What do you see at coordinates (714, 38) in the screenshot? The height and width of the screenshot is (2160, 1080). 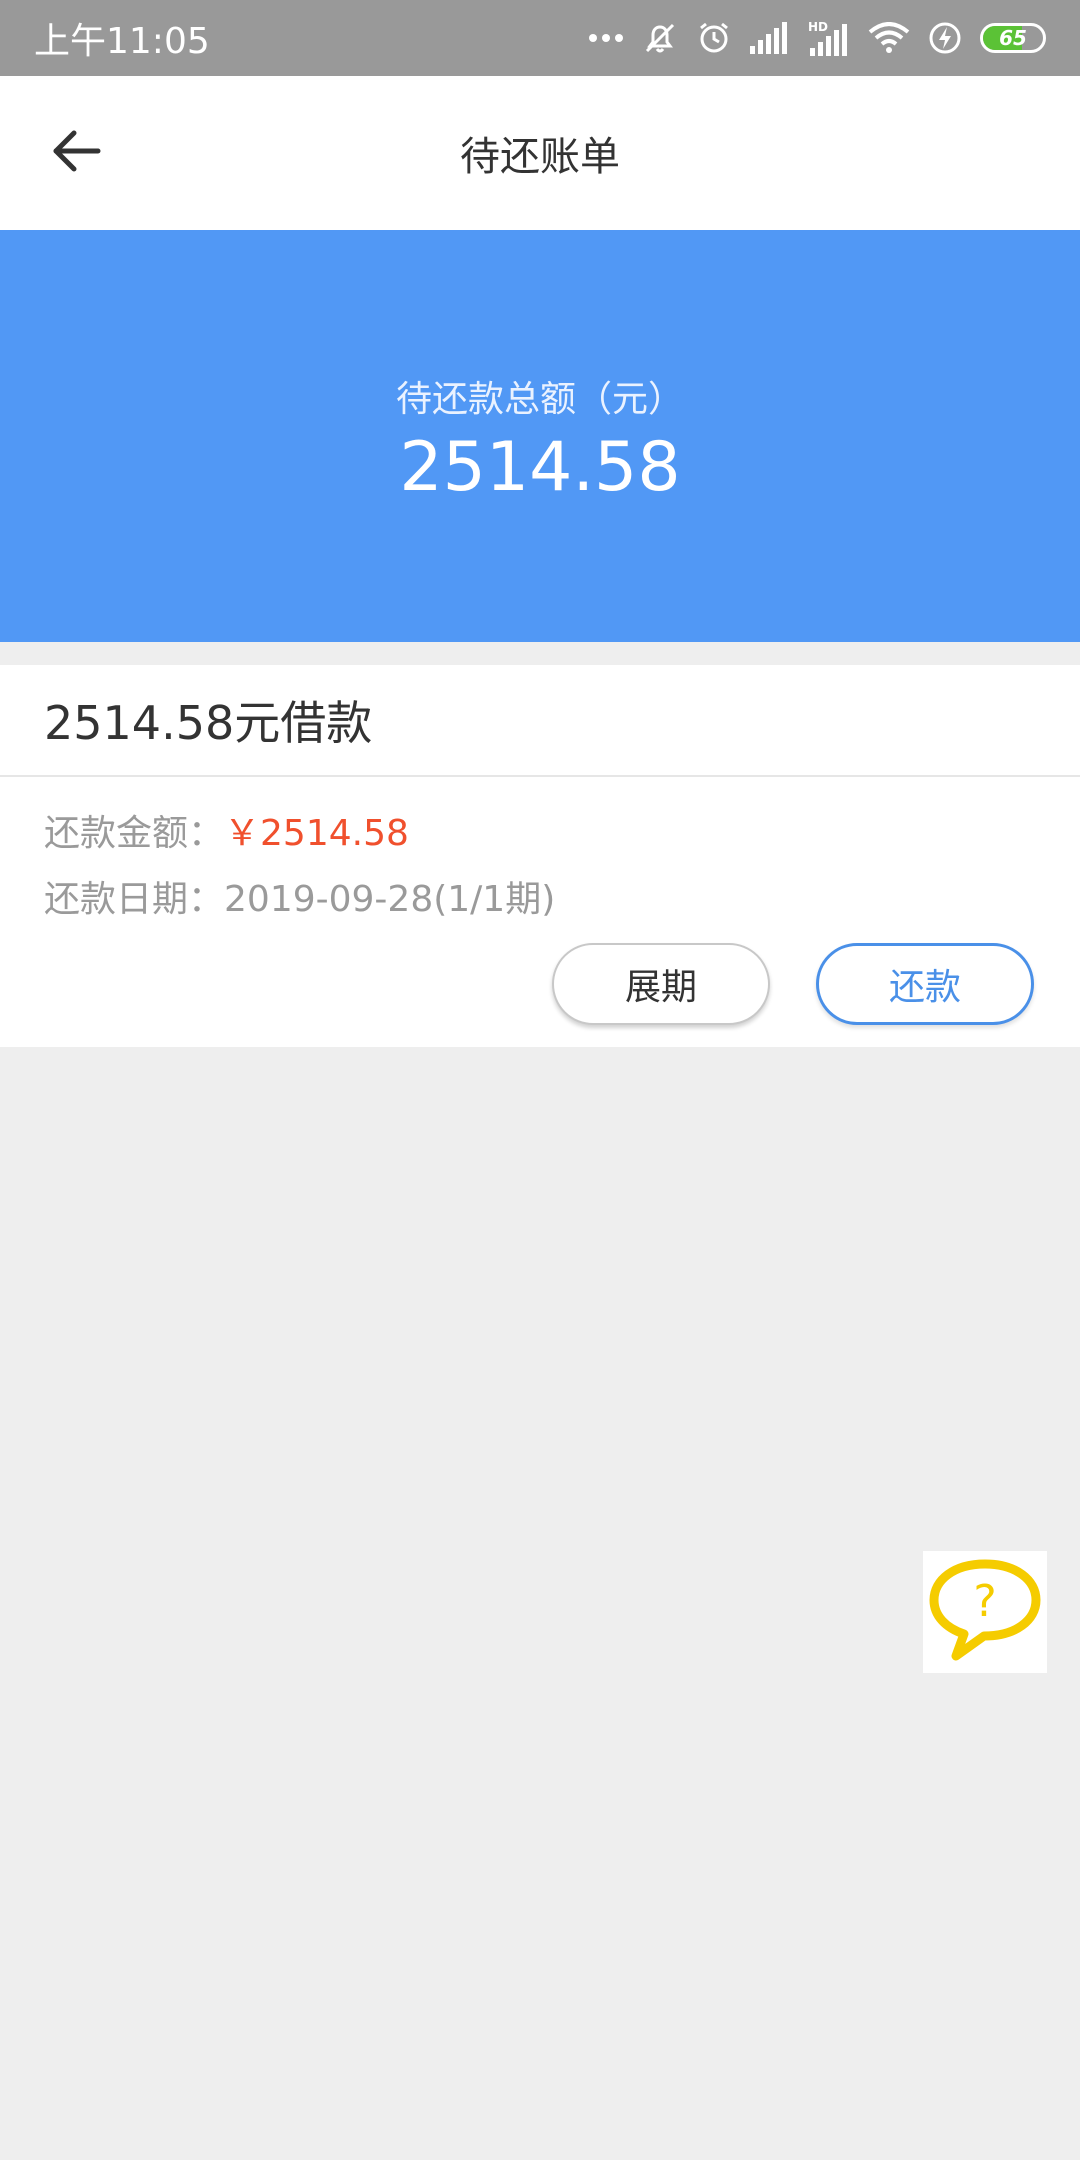 I see `alarm-icon` at bounding box center [714, 38].